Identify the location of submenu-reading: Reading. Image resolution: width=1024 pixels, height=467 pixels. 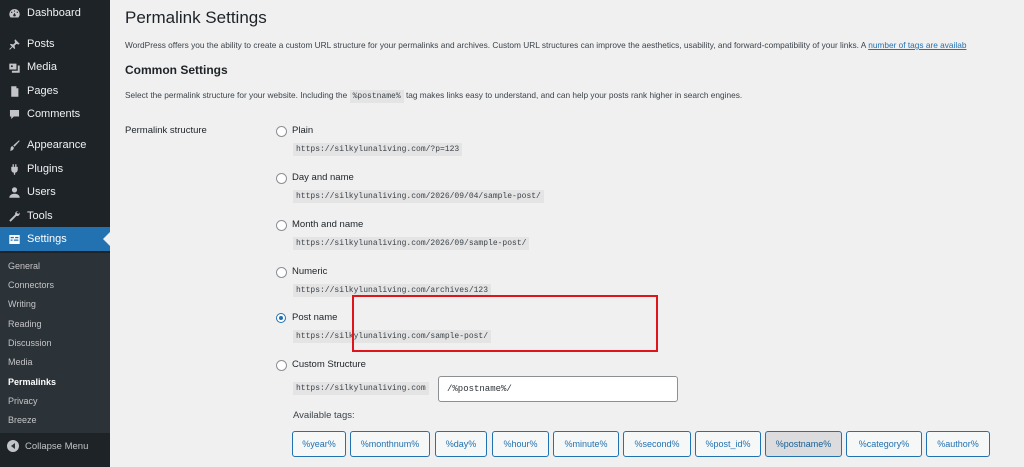
(25, 324).